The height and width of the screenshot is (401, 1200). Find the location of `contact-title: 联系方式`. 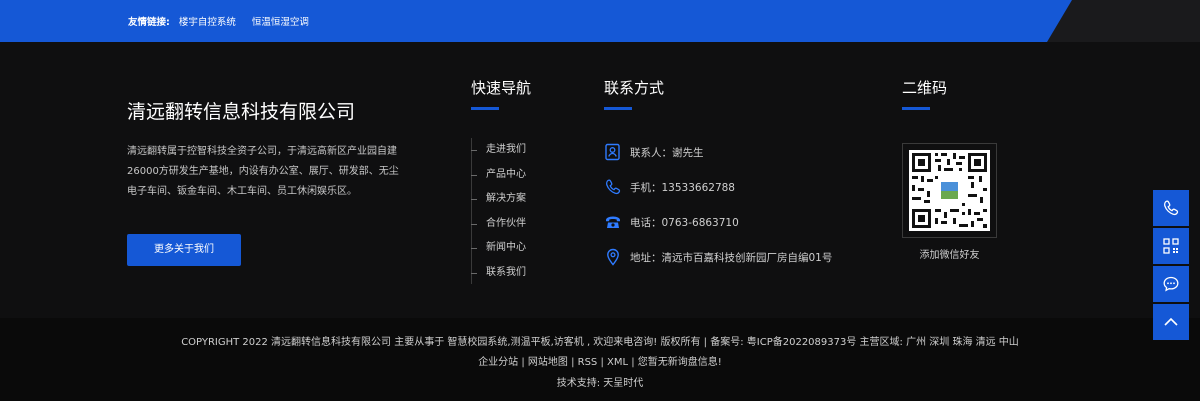

contact-title: 联系方式 is located at coordinates (634, 88).